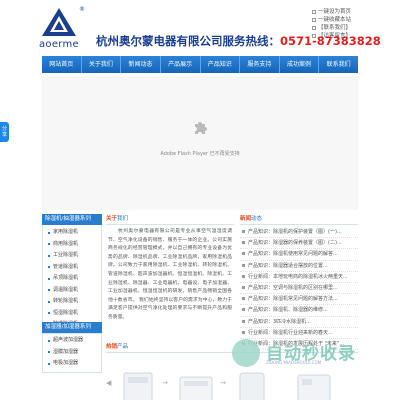 The height and width of the screenshot is (400, 400). I want to click on nav-item-contact: 联系我们, so click(338, 64).